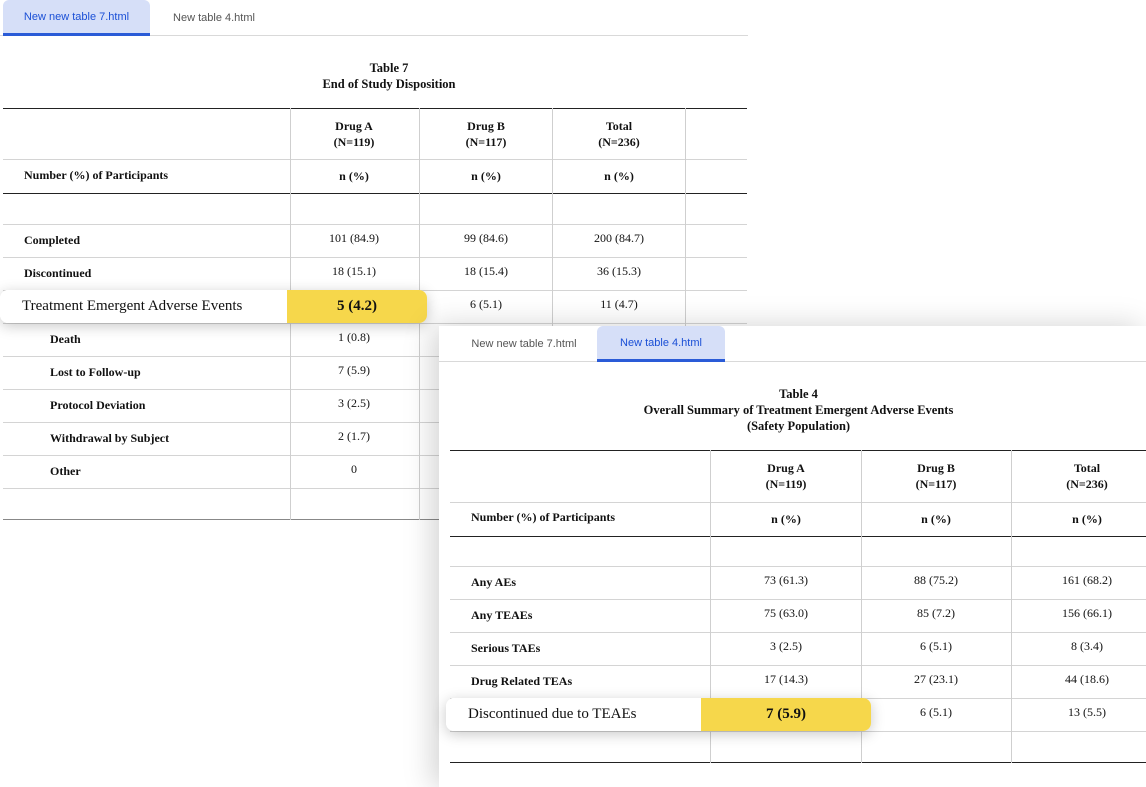 The height and width of the screenshot is (787, 1146). I want to click on highlight-value: 7 (5.9), so click(786, 714).